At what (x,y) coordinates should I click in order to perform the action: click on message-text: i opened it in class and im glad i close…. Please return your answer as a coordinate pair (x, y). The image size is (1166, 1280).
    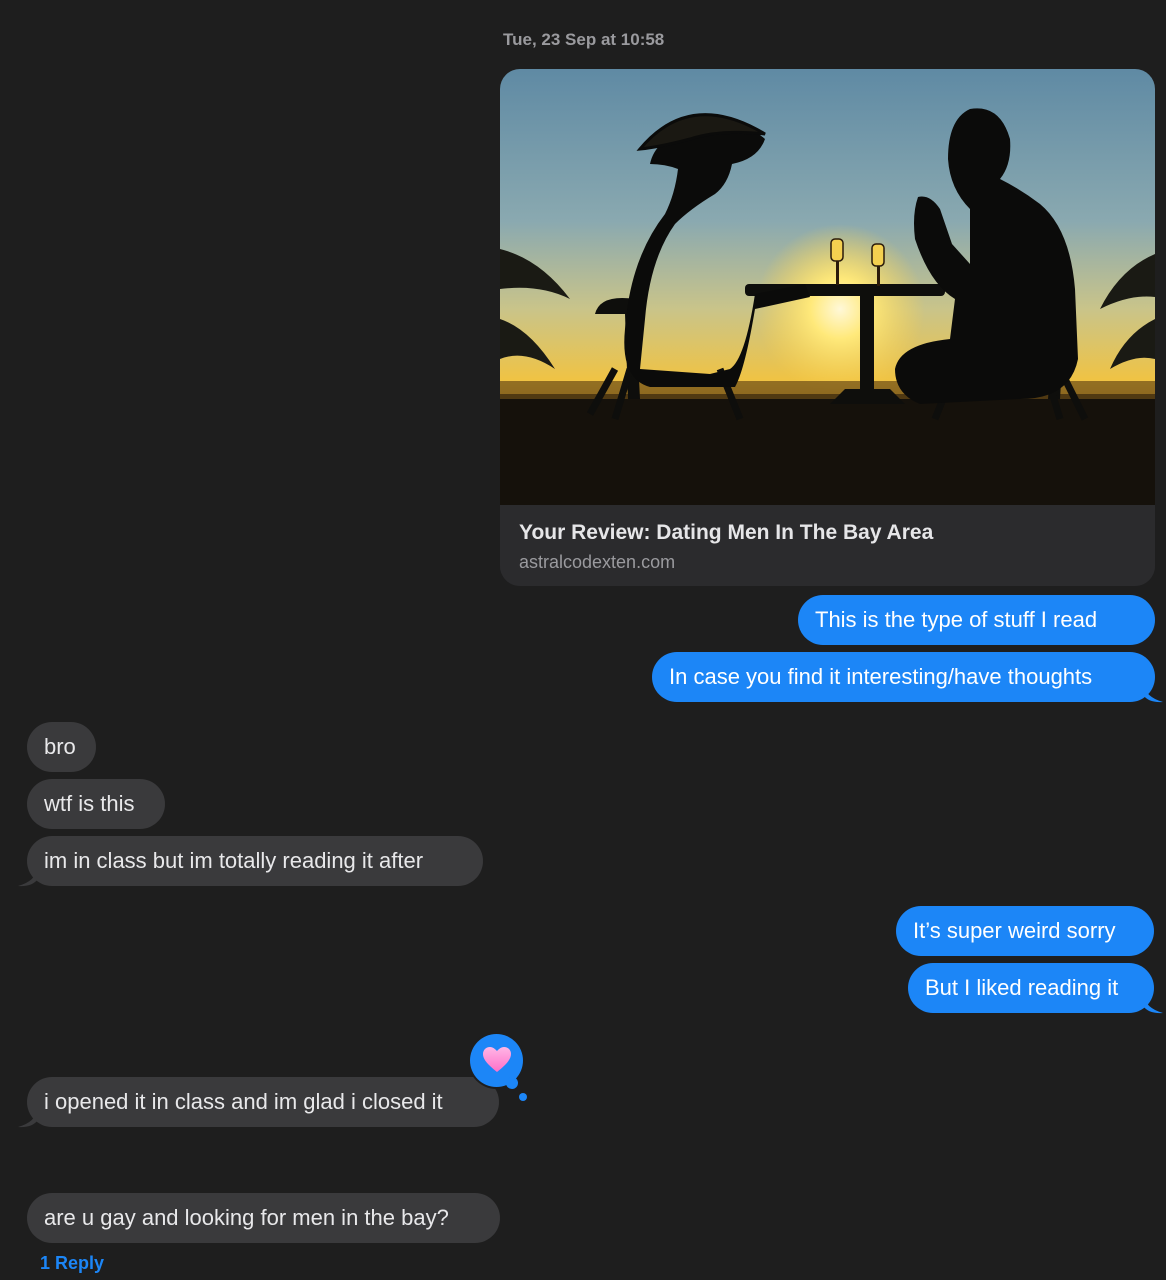
    Looking at the image, I should click on (243, 1101).